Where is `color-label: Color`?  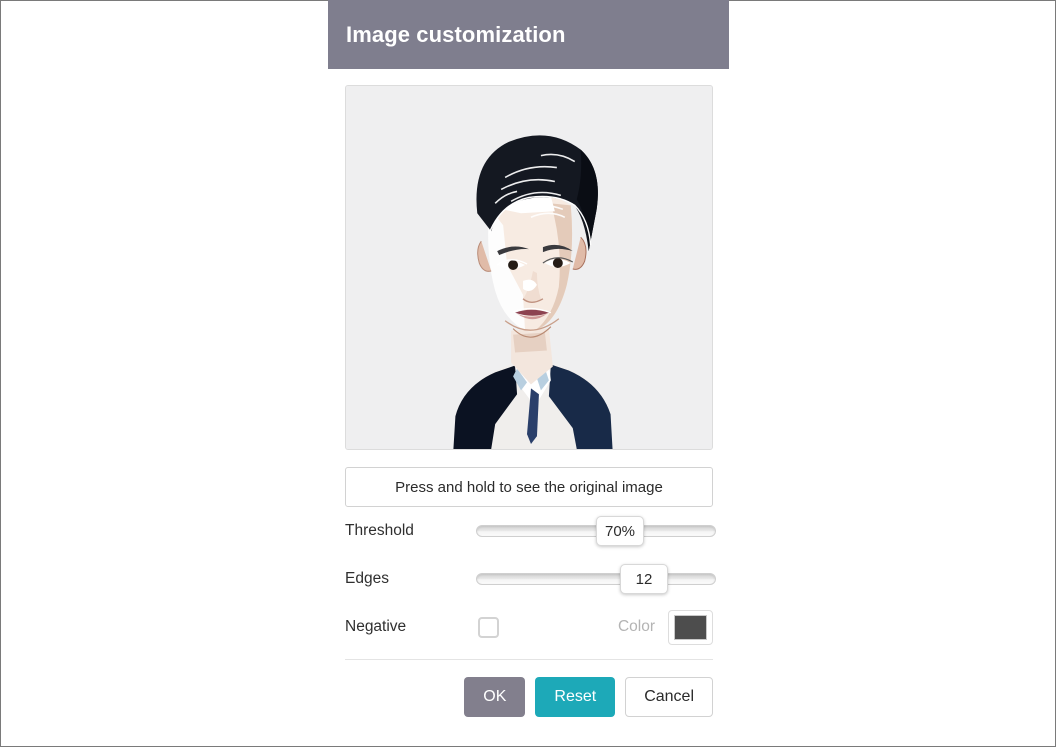 color-label: Color is located at coordinates (636, 626).